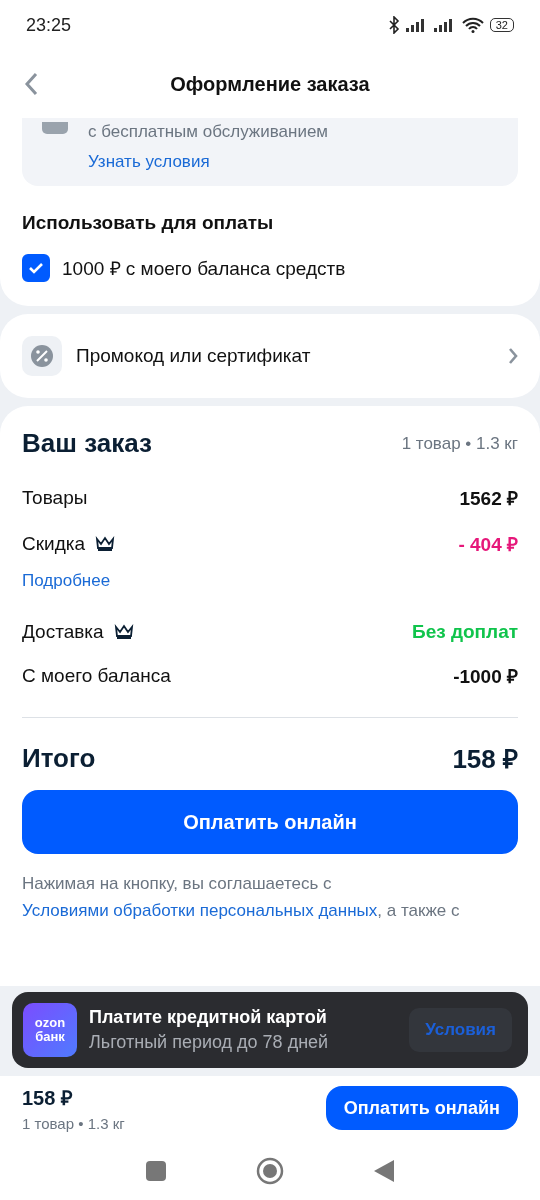 This screenshot has width=540, height=1200. What do you see at coordinates (241, 897) in the screenshot?
I see `consent-text: Нажимая на кнопку, вы соглашаетесь с Условиями обработки персональных данных, а также с` at bounding box center [241, 897].